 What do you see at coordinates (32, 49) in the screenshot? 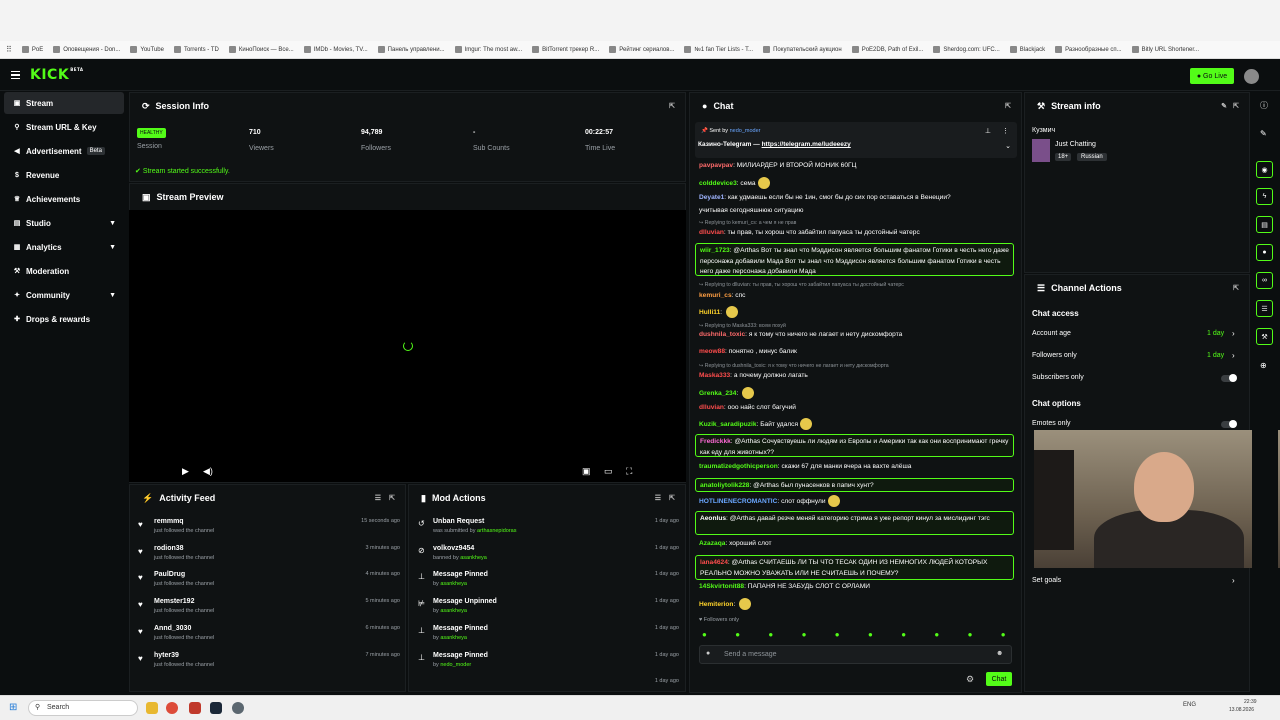
I see `bookmark-item: PoE` at bounding box center [32, 49].